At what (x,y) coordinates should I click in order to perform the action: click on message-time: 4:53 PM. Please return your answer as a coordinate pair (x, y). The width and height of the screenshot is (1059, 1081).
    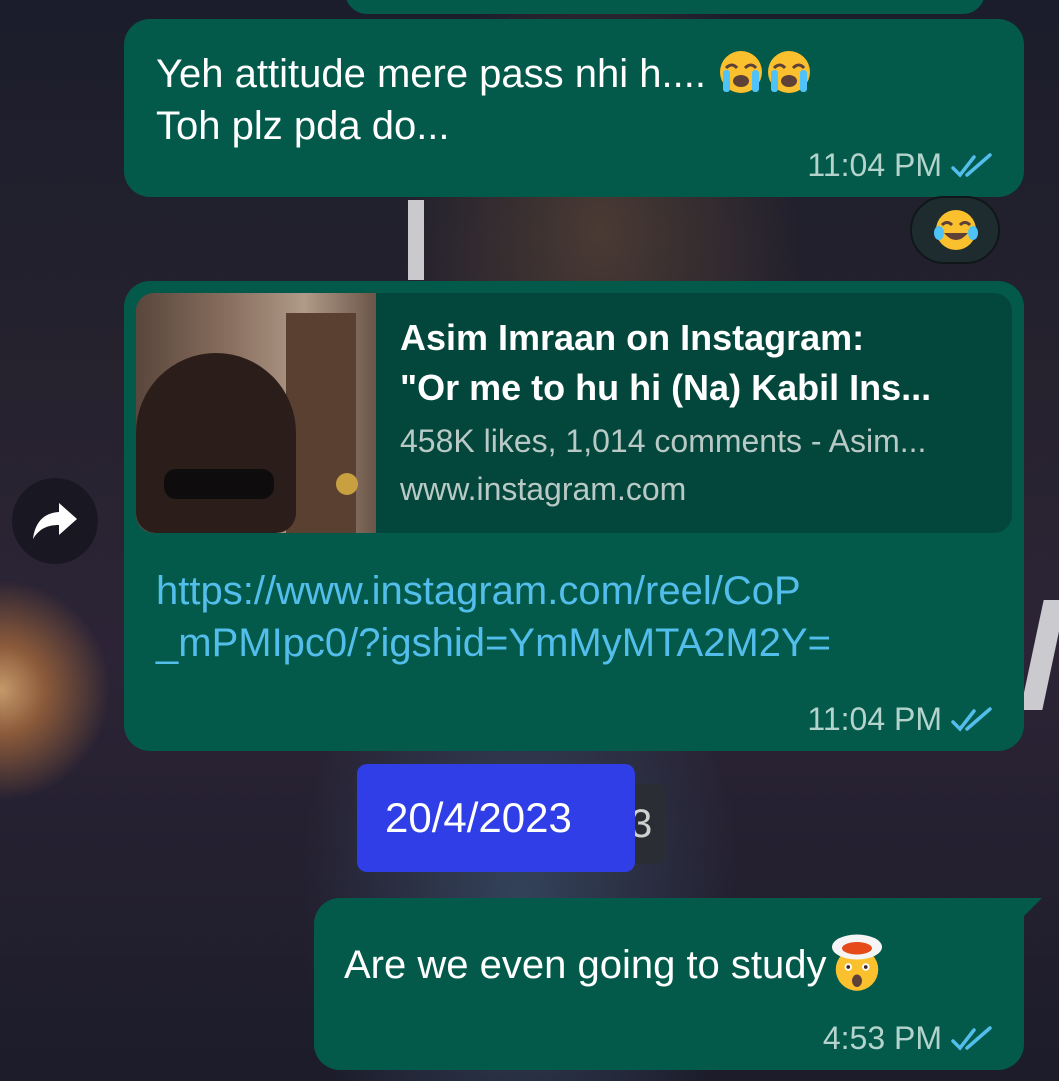
    Looking at the image, I should click on (882, 1038).